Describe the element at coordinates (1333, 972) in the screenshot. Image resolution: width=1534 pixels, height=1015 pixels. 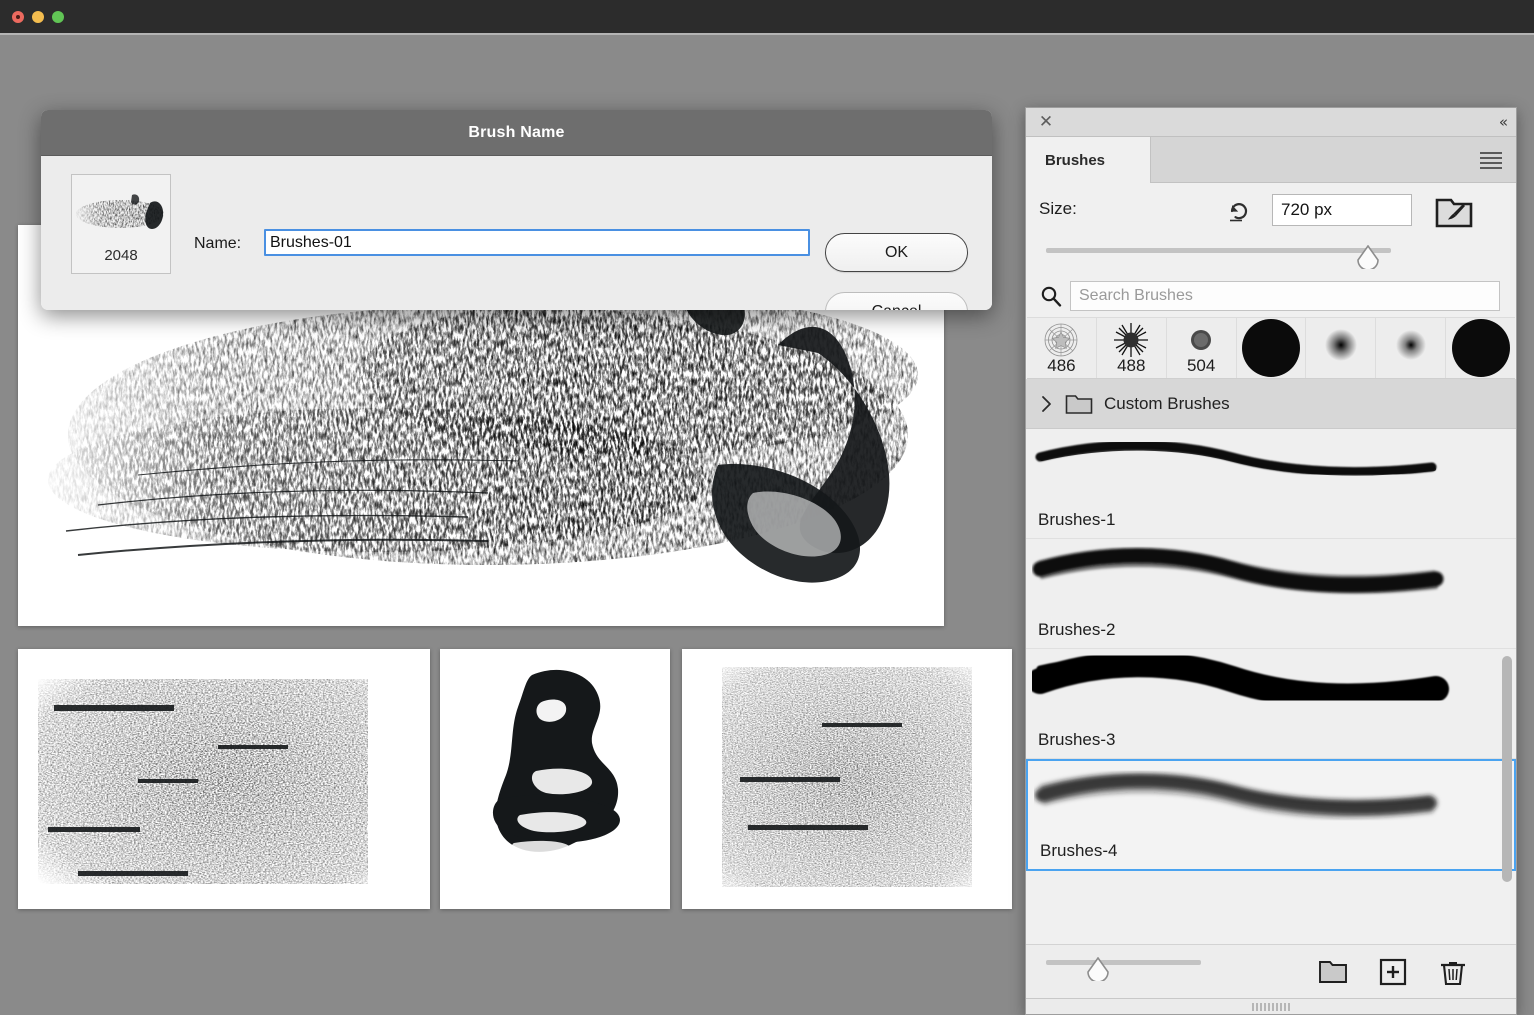
I see `new-folder-icon` at that location.